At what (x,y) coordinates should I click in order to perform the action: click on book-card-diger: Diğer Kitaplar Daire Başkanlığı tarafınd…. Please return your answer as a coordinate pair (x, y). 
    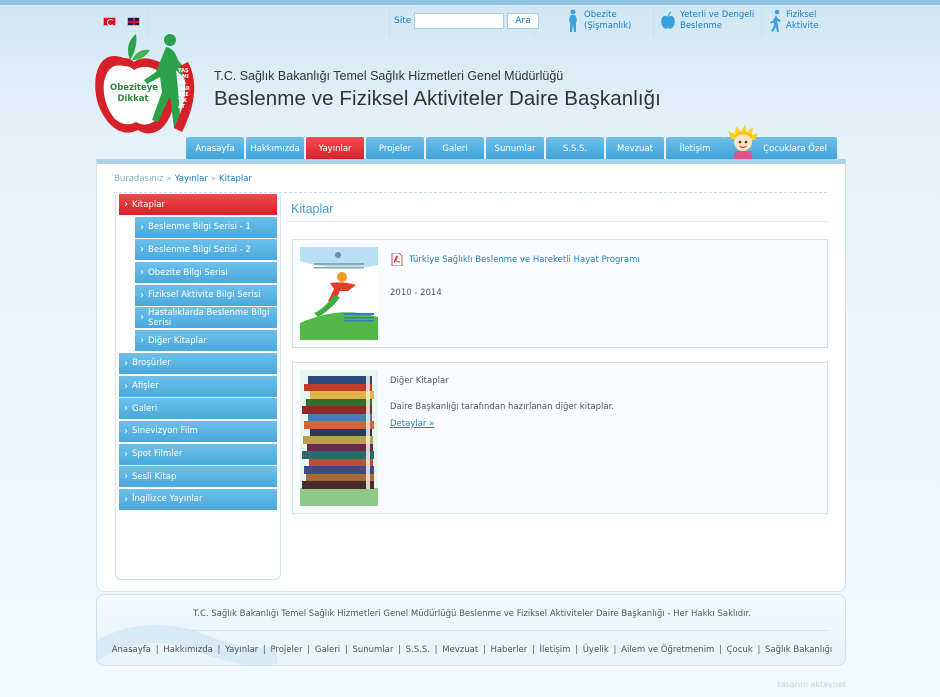
    Looking at the image, I should click on (560, 438).